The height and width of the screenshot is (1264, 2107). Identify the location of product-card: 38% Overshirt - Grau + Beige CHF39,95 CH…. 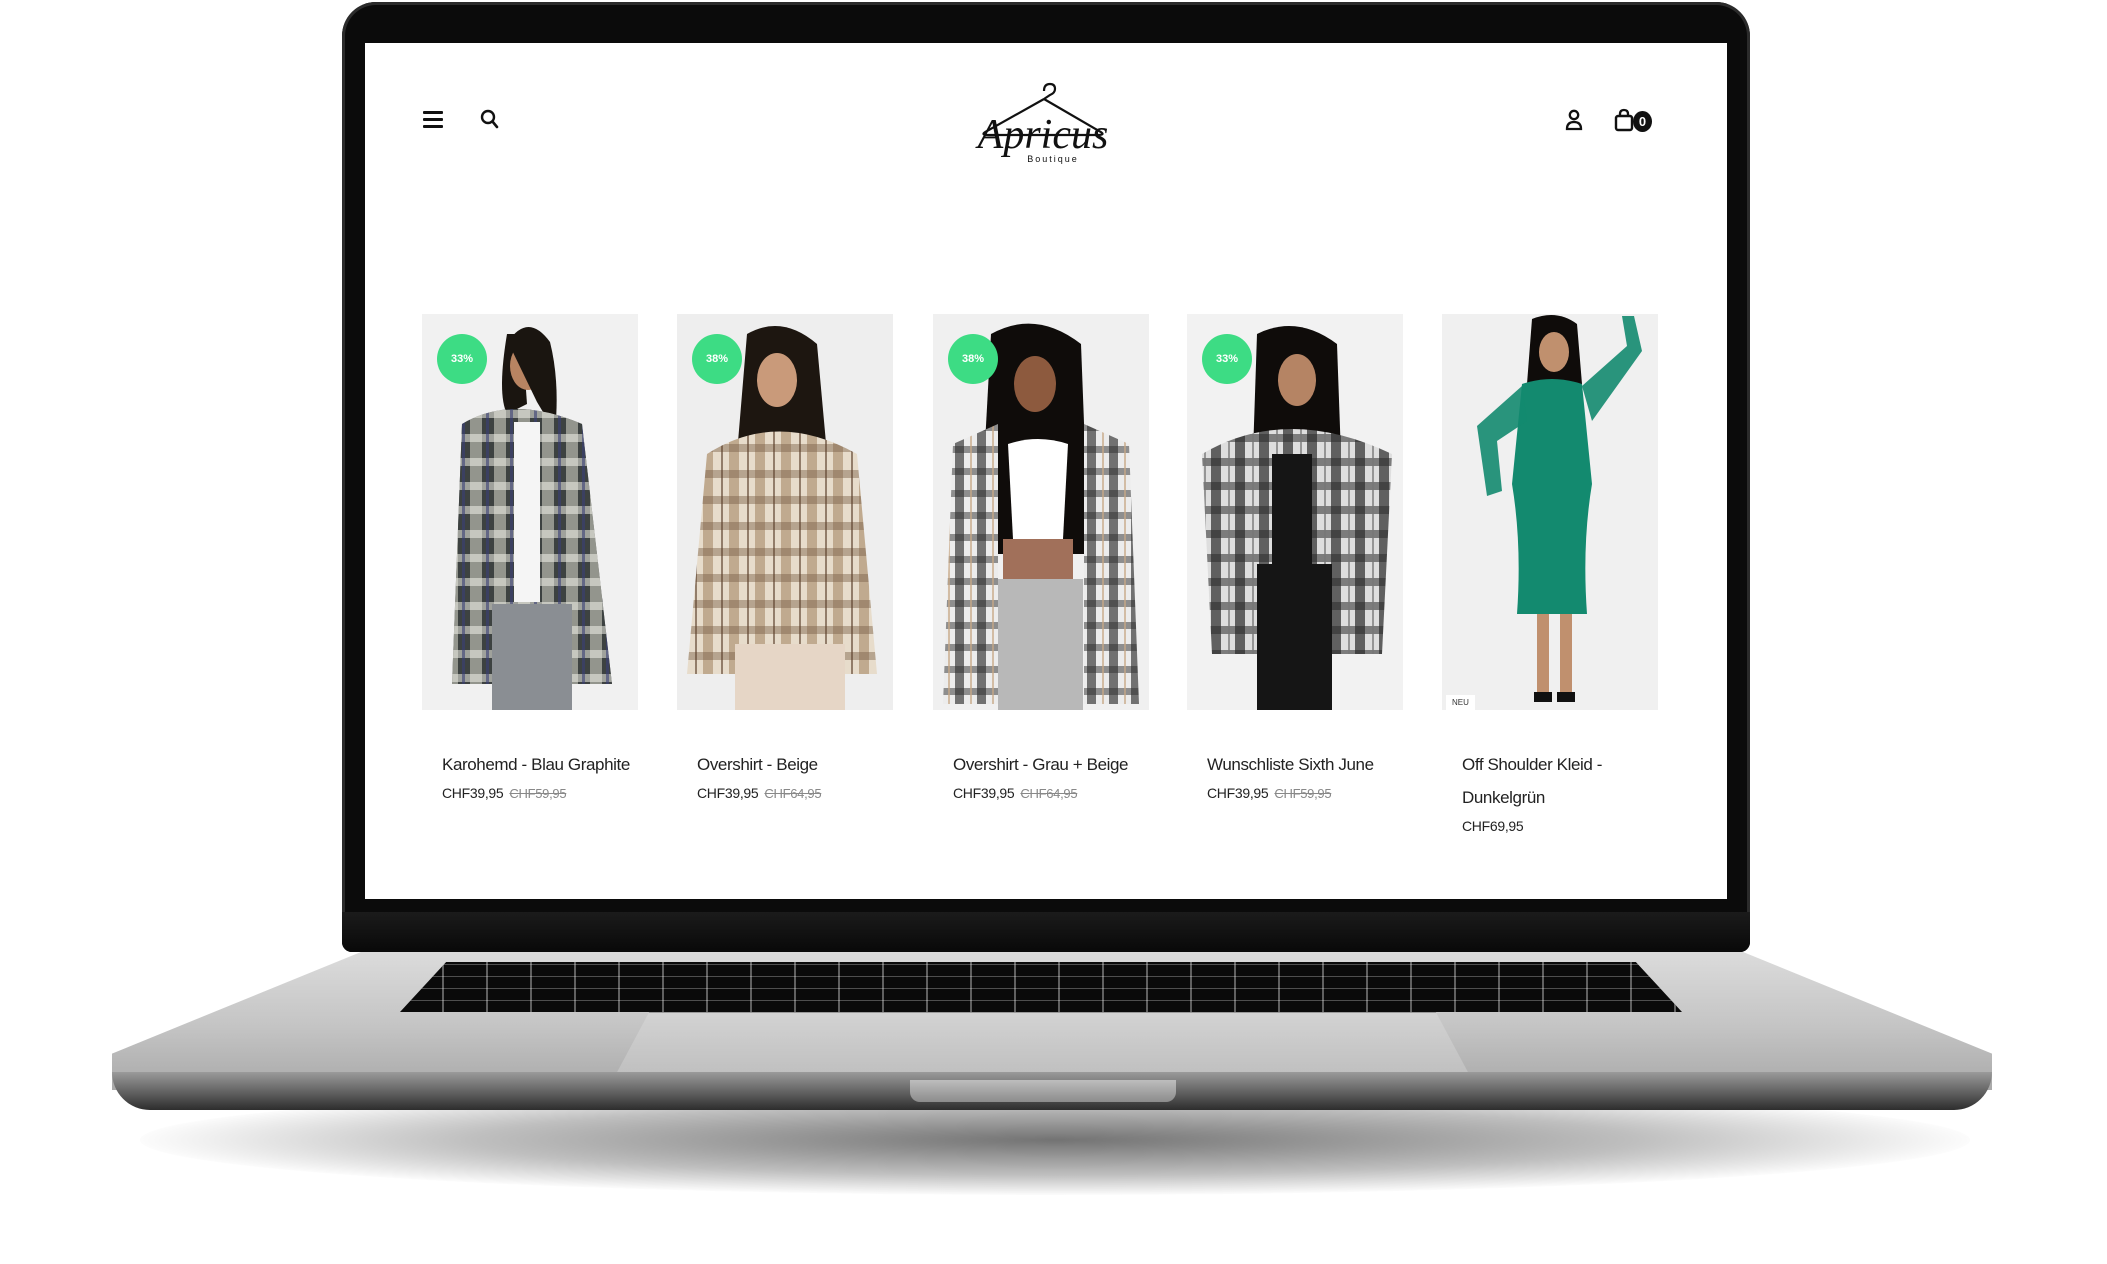
(1041, 557).